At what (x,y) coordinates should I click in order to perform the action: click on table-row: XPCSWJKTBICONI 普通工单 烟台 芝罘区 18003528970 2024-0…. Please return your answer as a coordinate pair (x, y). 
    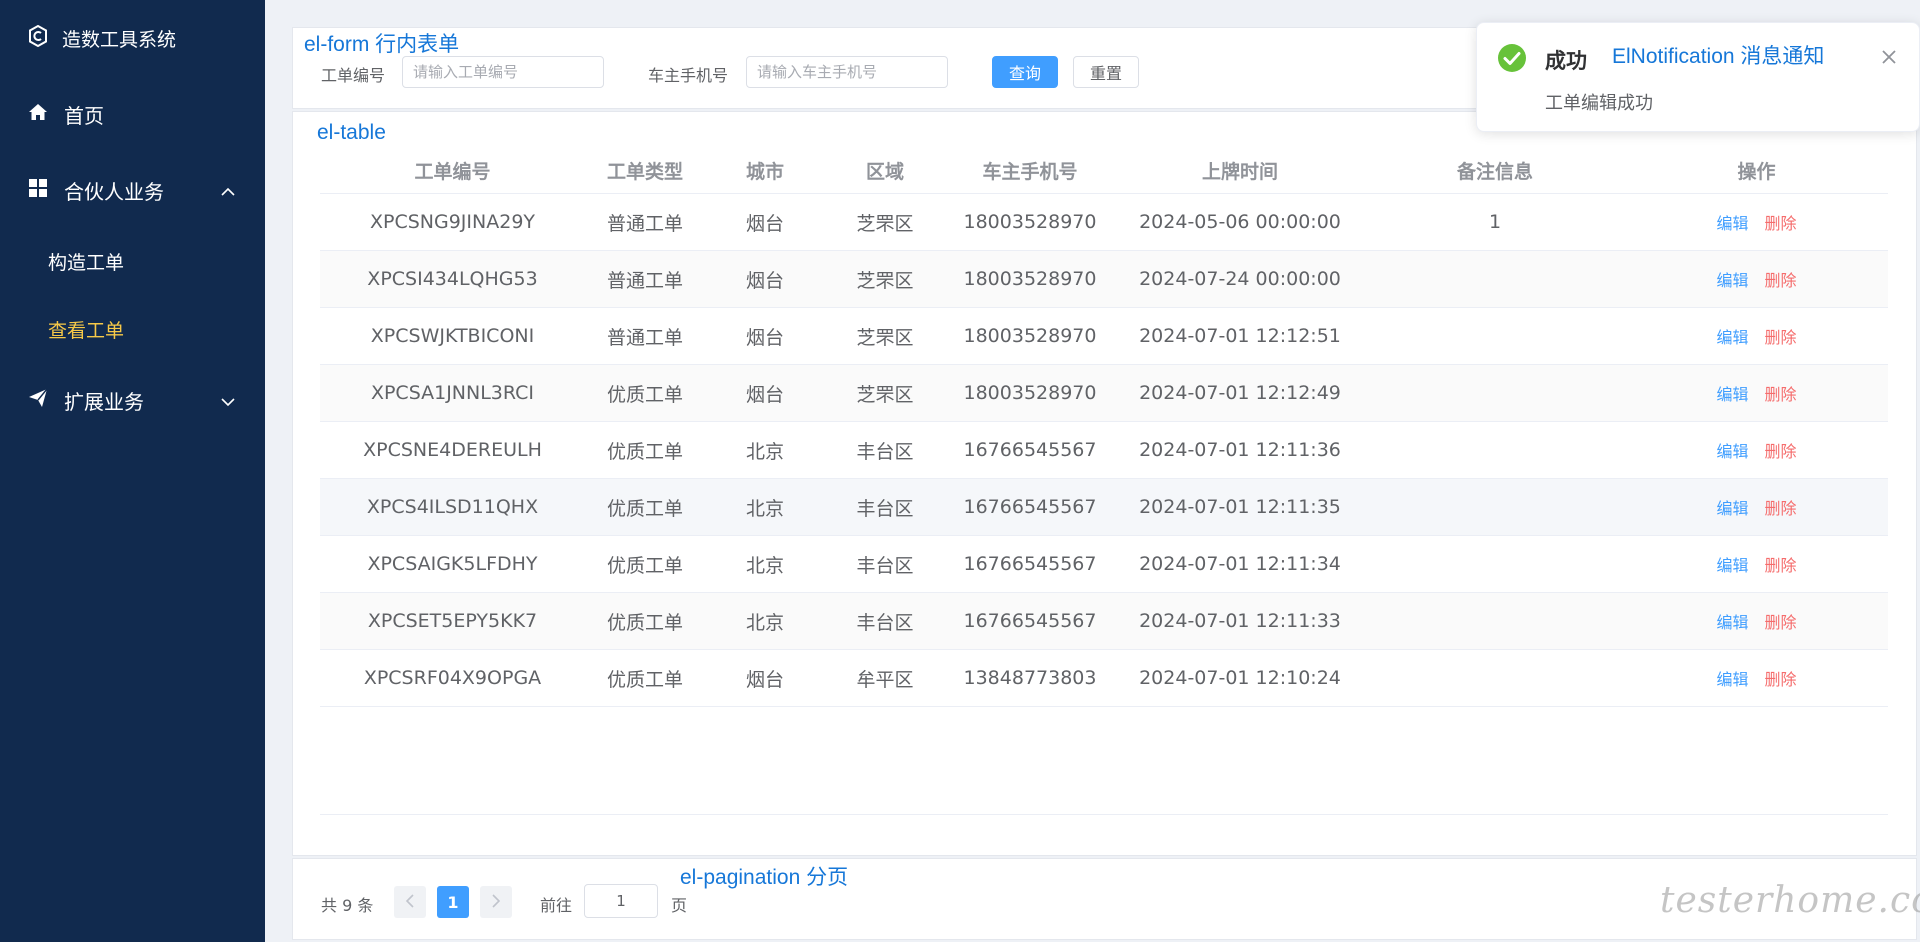
    Looking at the image, I should click on (1104, 336).